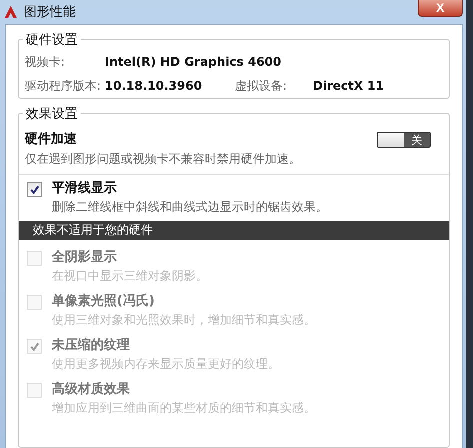 The height and width of the screenshot is (448, 473). I want to click on group-title: 硬件设置, so click(52, 40).